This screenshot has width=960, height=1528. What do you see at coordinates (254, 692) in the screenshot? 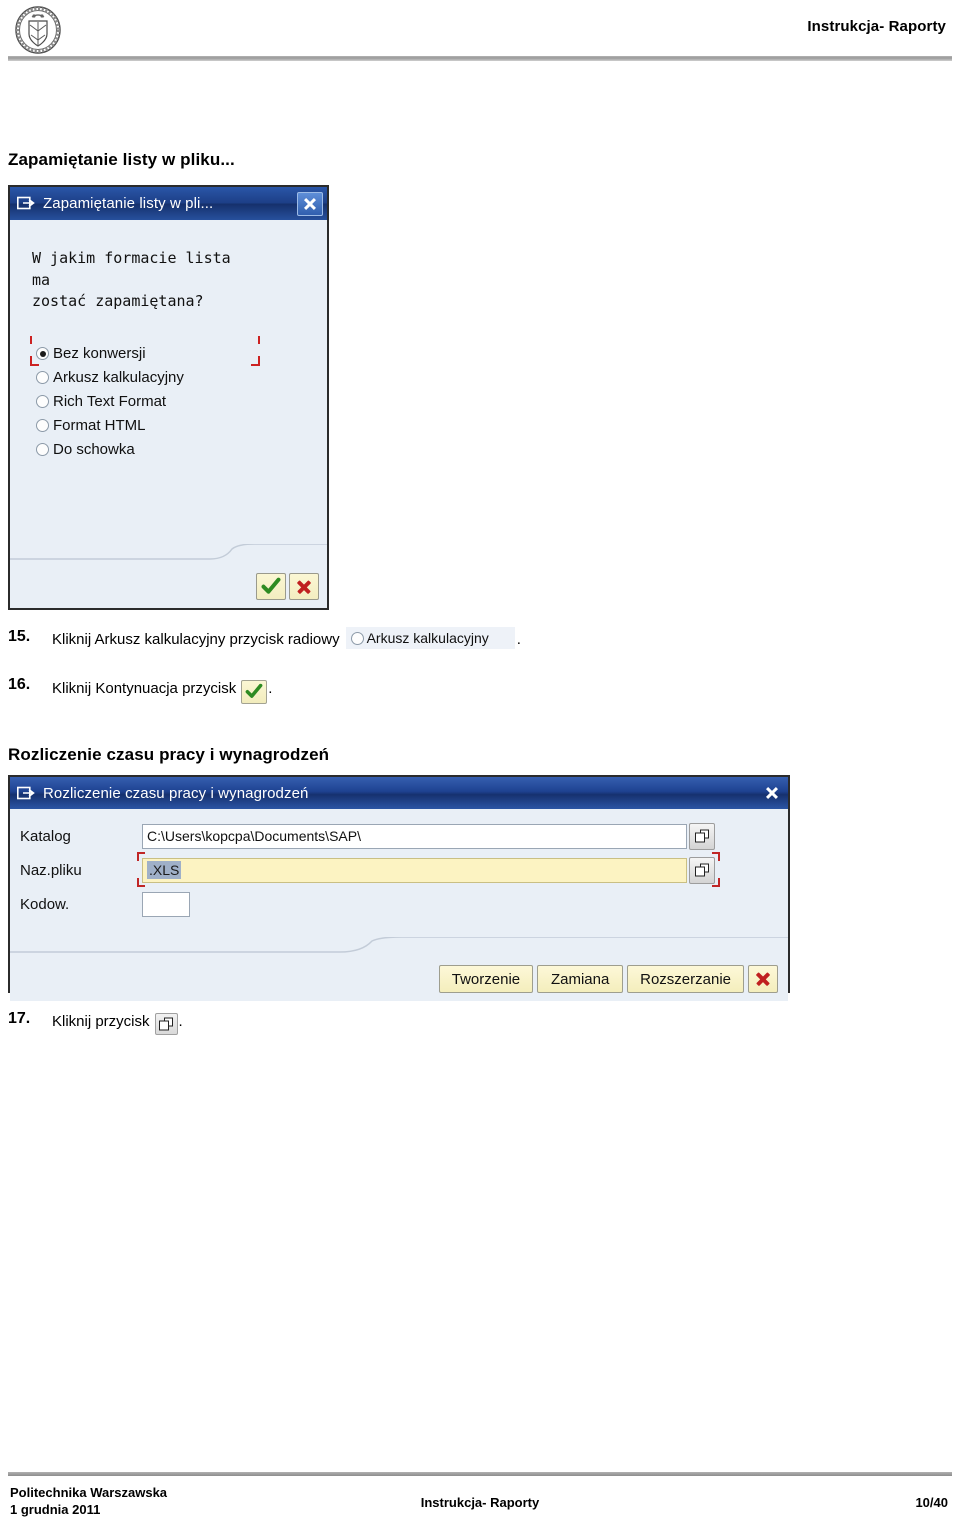
I see `green-check-button-icon` at bounding box center [254, 692].